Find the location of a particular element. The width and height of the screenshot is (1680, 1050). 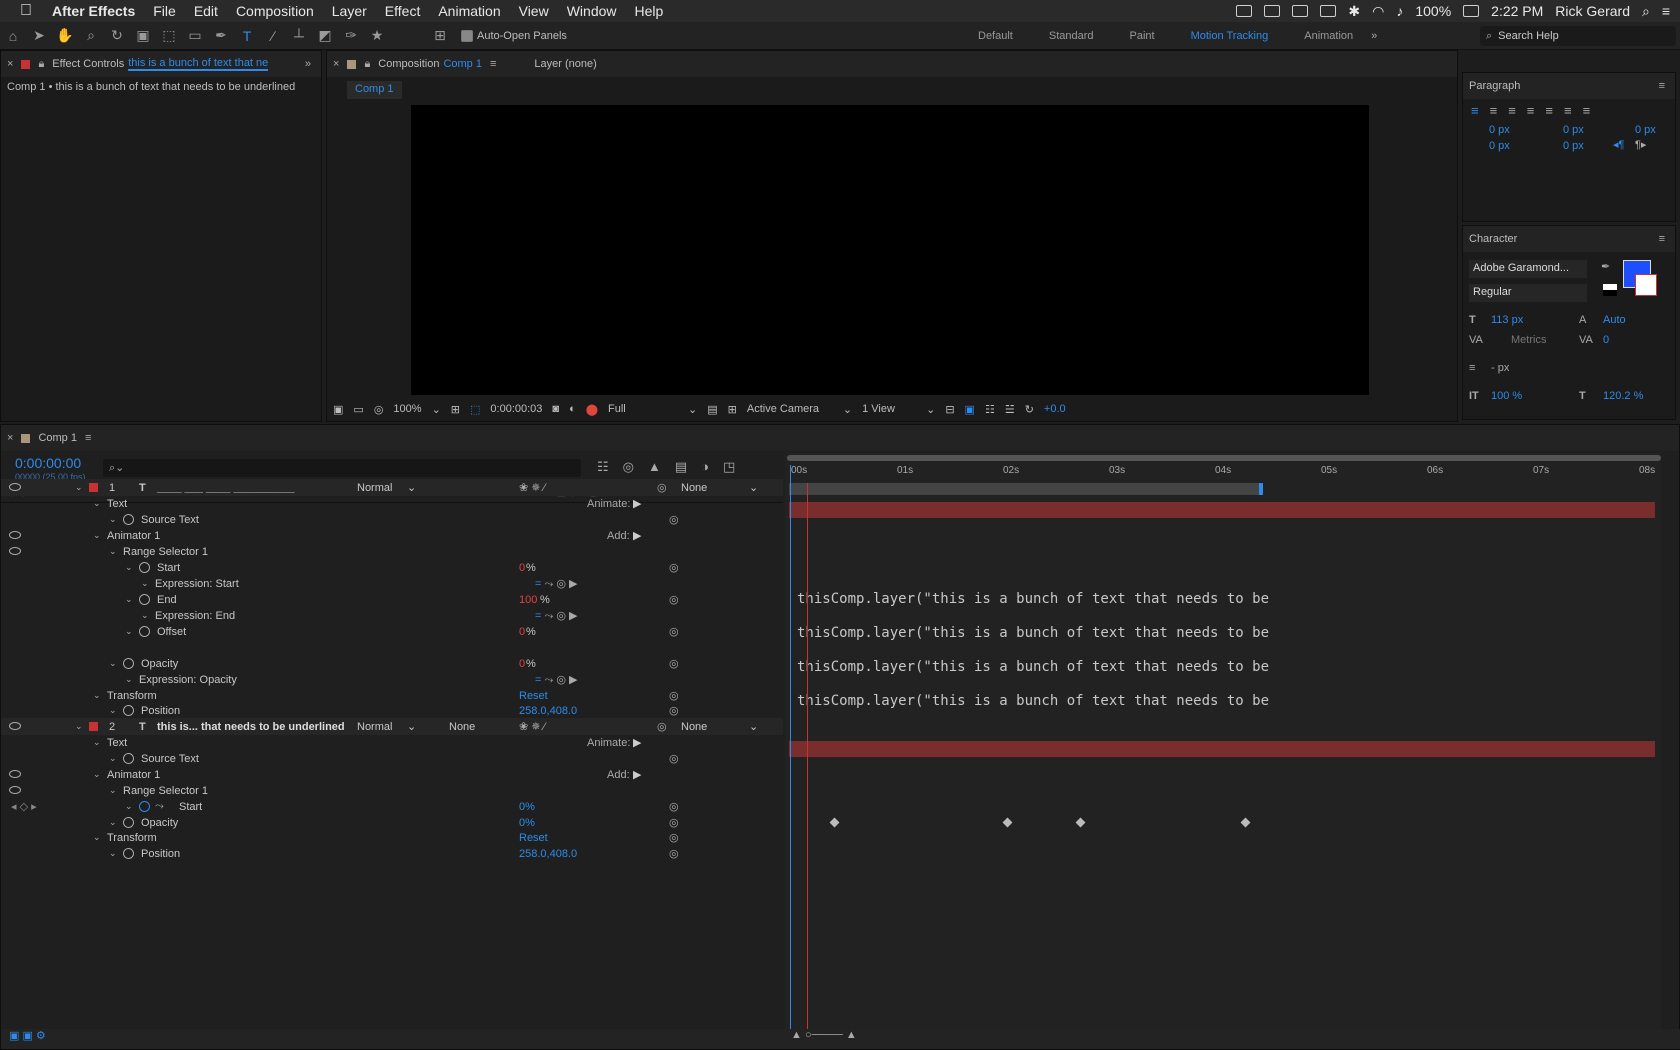

auto-open-checkbox is located at coordinates (467, 35).